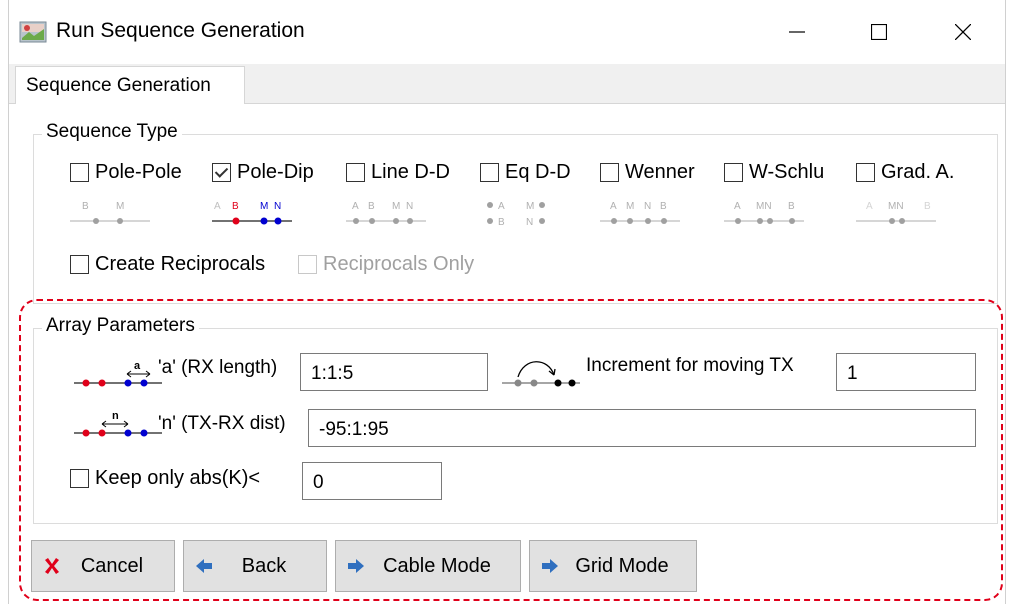 The height and width of the screenshot is (604, 1013). What do you see at coordinates (120, 326) in the screenshot?
I see `array-parameters-title: Array Parameters` at bounding box center [120, 326].